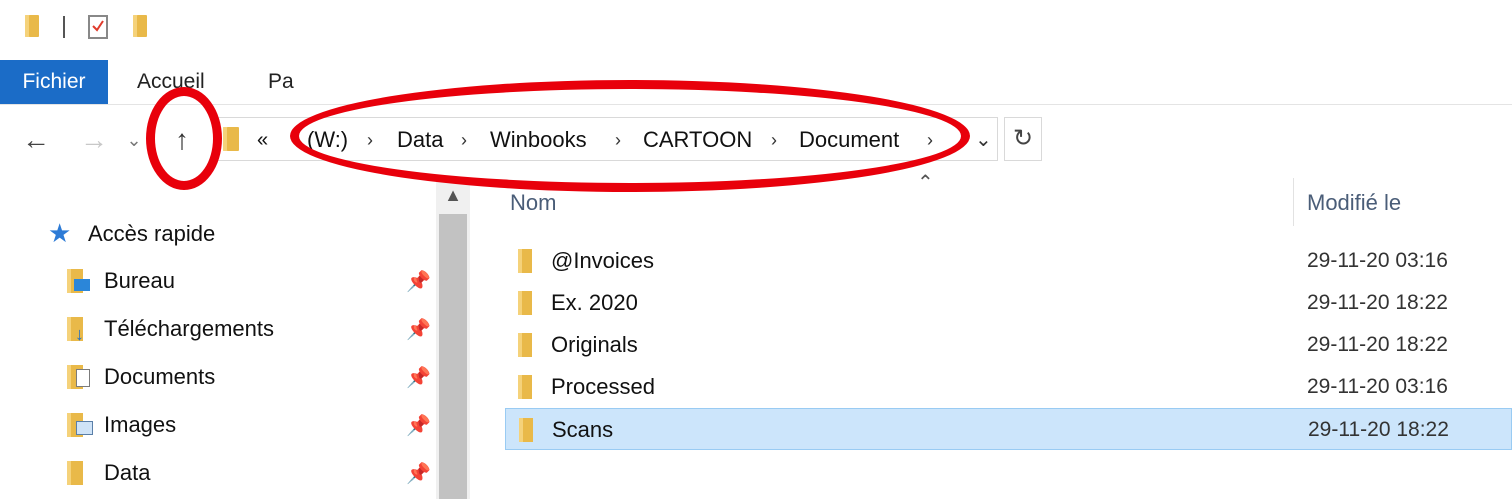 The width and height of the screenshot is (1512, 499). What do you see at coordinates (184, 138) in the screenshot?
I see `annotation-circle-up-button` at bounding box center [184, 138].